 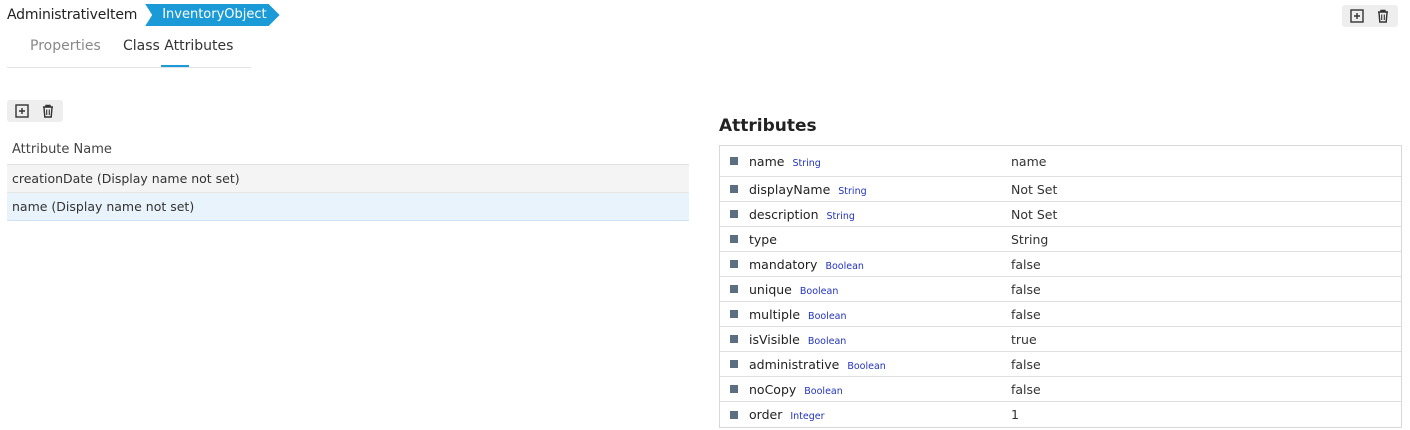 What do you see at coordinates (175, 66) in the screenshot?
I see `active-tab-indicator` at bounding box center [175, 66].